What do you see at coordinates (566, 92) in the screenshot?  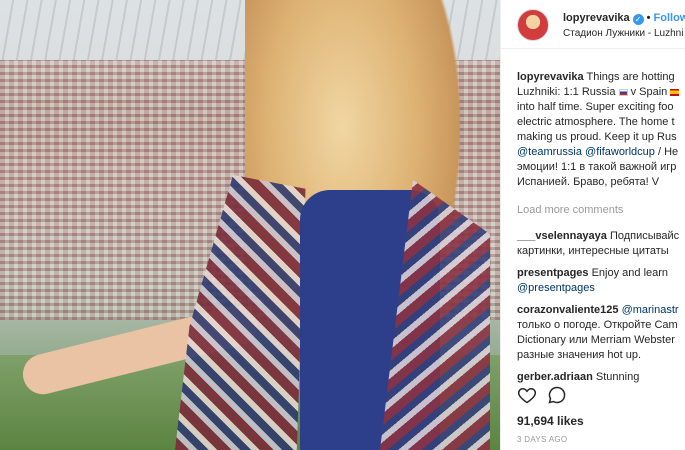 I see `caption-line: Luzhniki: 1:1 Russia` at bounding box center [566, 92].